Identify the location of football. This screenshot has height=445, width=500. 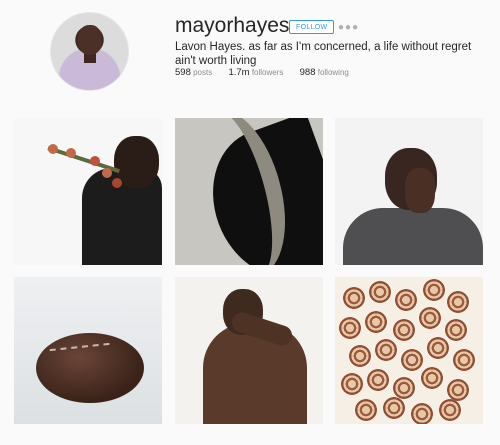
(90, 368).